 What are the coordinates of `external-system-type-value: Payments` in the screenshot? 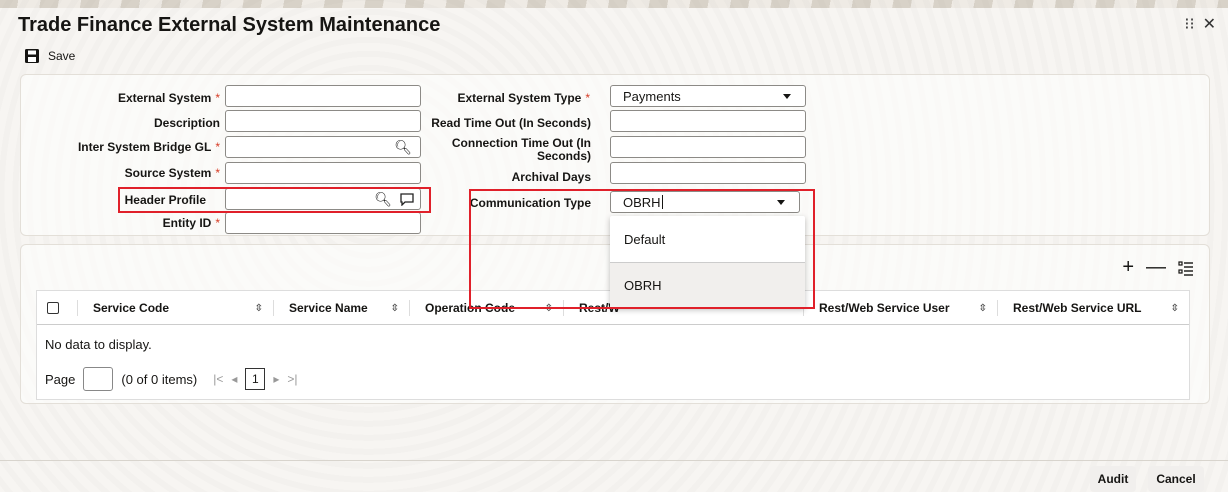 It's located at (652, 96).